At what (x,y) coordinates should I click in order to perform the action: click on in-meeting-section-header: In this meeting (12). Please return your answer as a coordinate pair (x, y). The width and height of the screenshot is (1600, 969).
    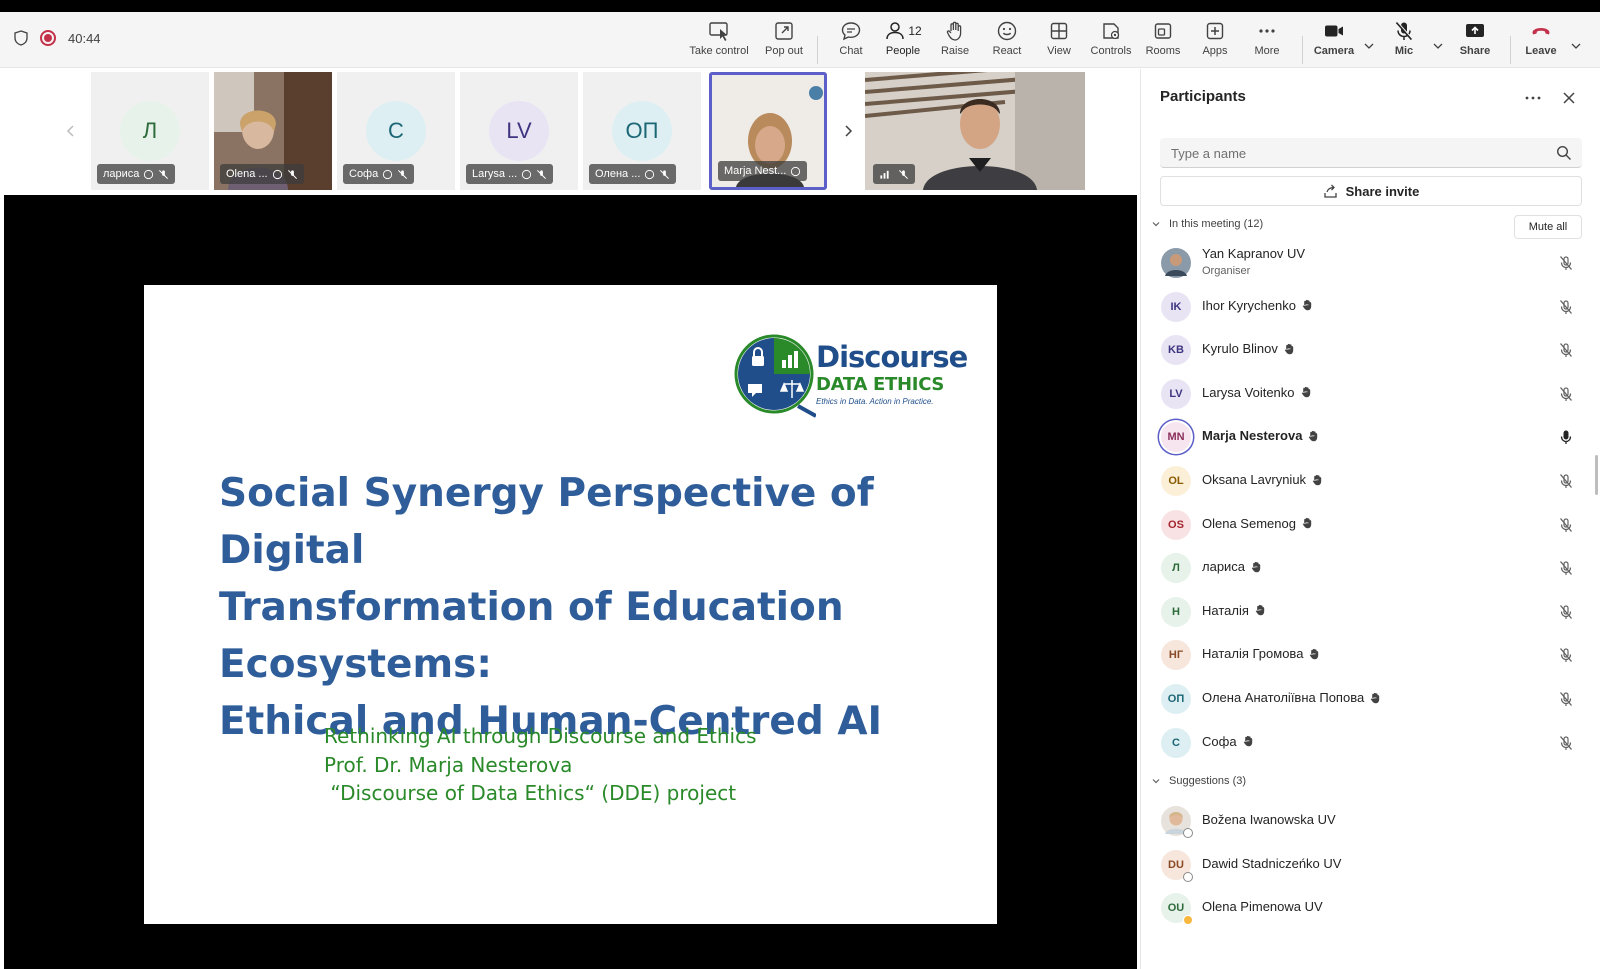
    Looking at the image, I should click on (1207, 224).